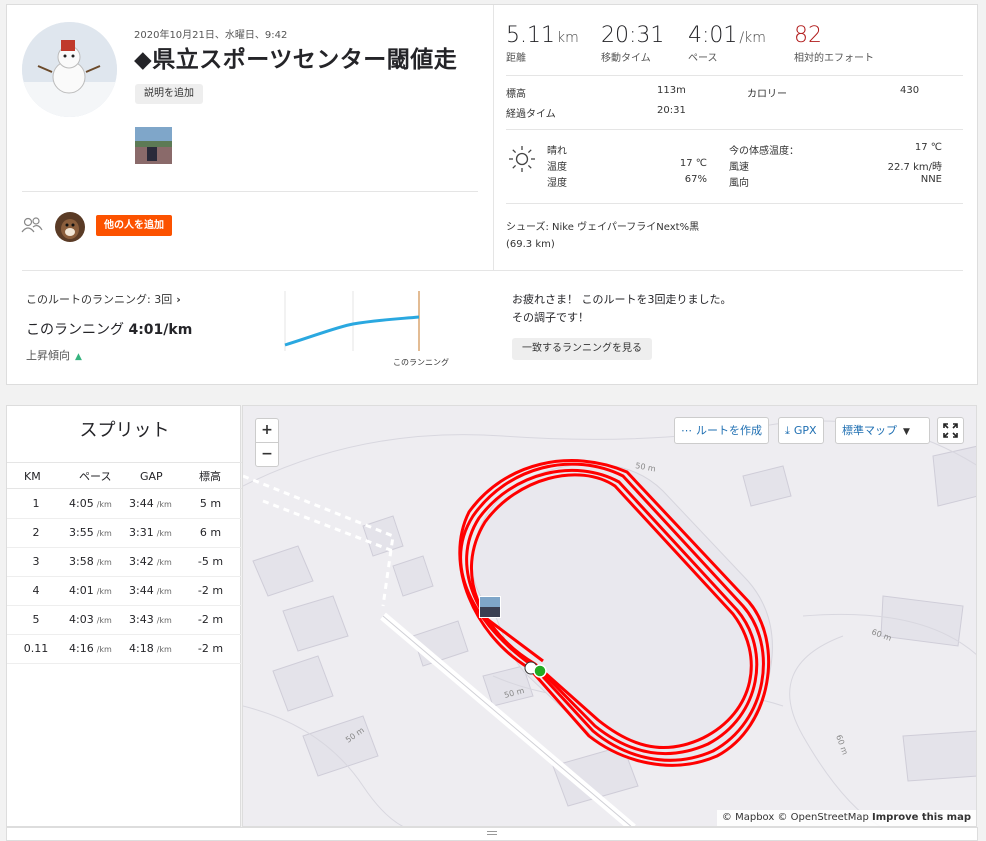  I want to click on split-elev-value: 6 m, so click(210, 532).